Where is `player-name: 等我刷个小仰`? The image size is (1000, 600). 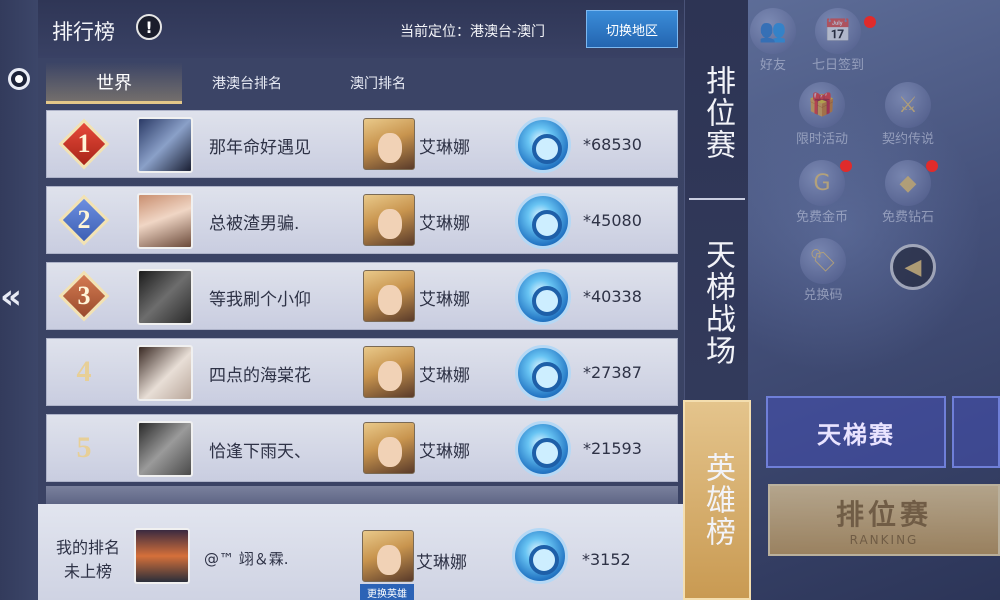
player-name: 等我刷个小仰 is located at coordinates (260, 300).